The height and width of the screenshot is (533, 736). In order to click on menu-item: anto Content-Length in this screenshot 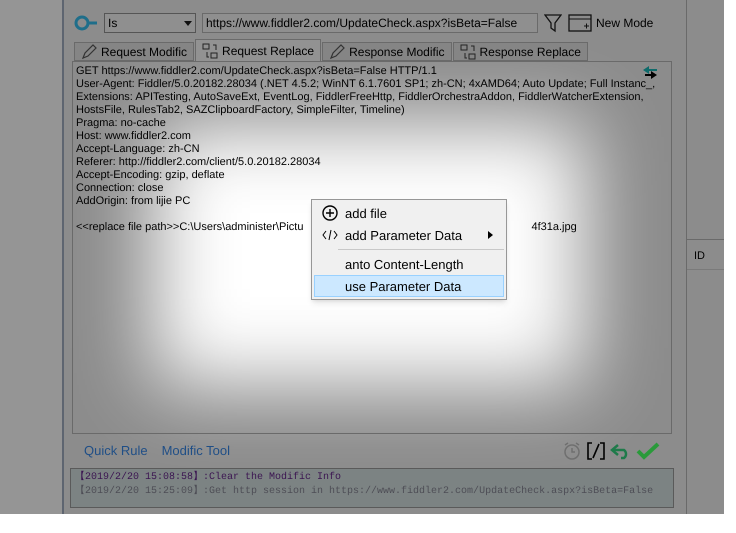, I will do `click(409, 264)`.